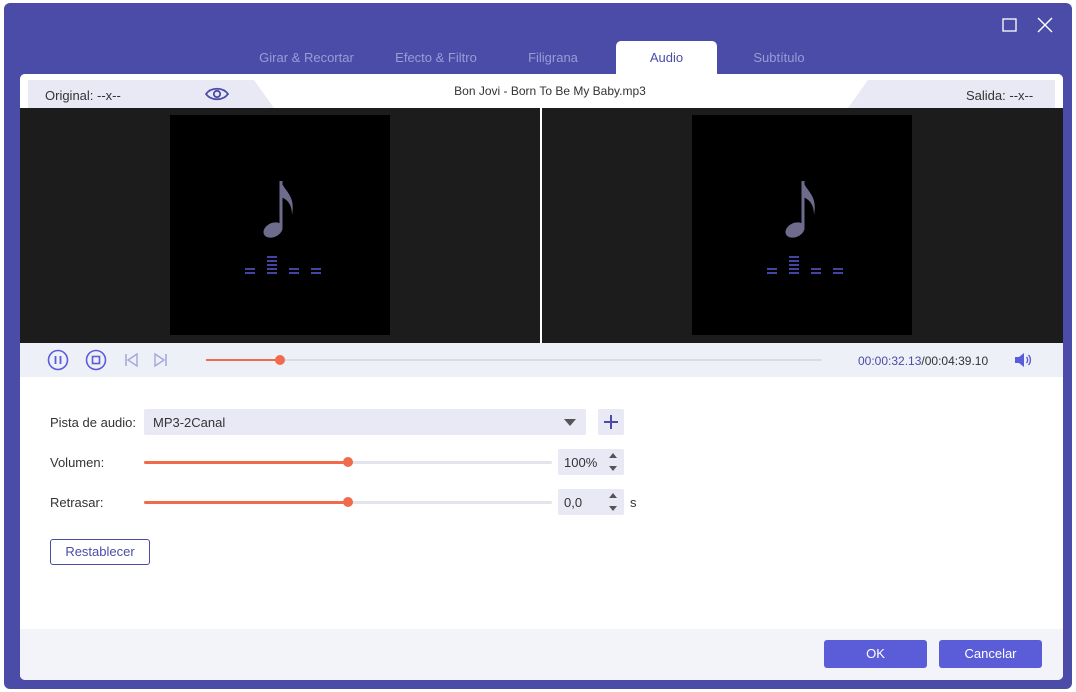  I want to click on stop-icon, so click(96, 360).